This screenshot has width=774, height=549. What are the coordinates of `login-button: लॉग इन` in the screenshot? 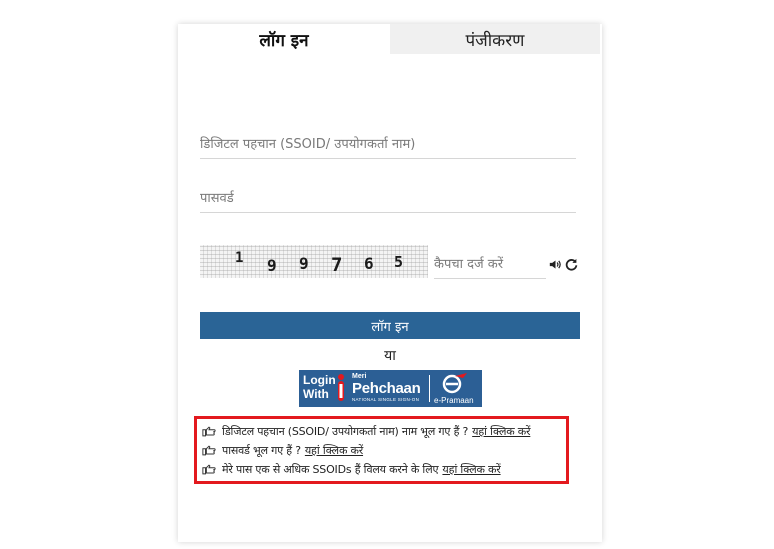 It's located at (390, 325).